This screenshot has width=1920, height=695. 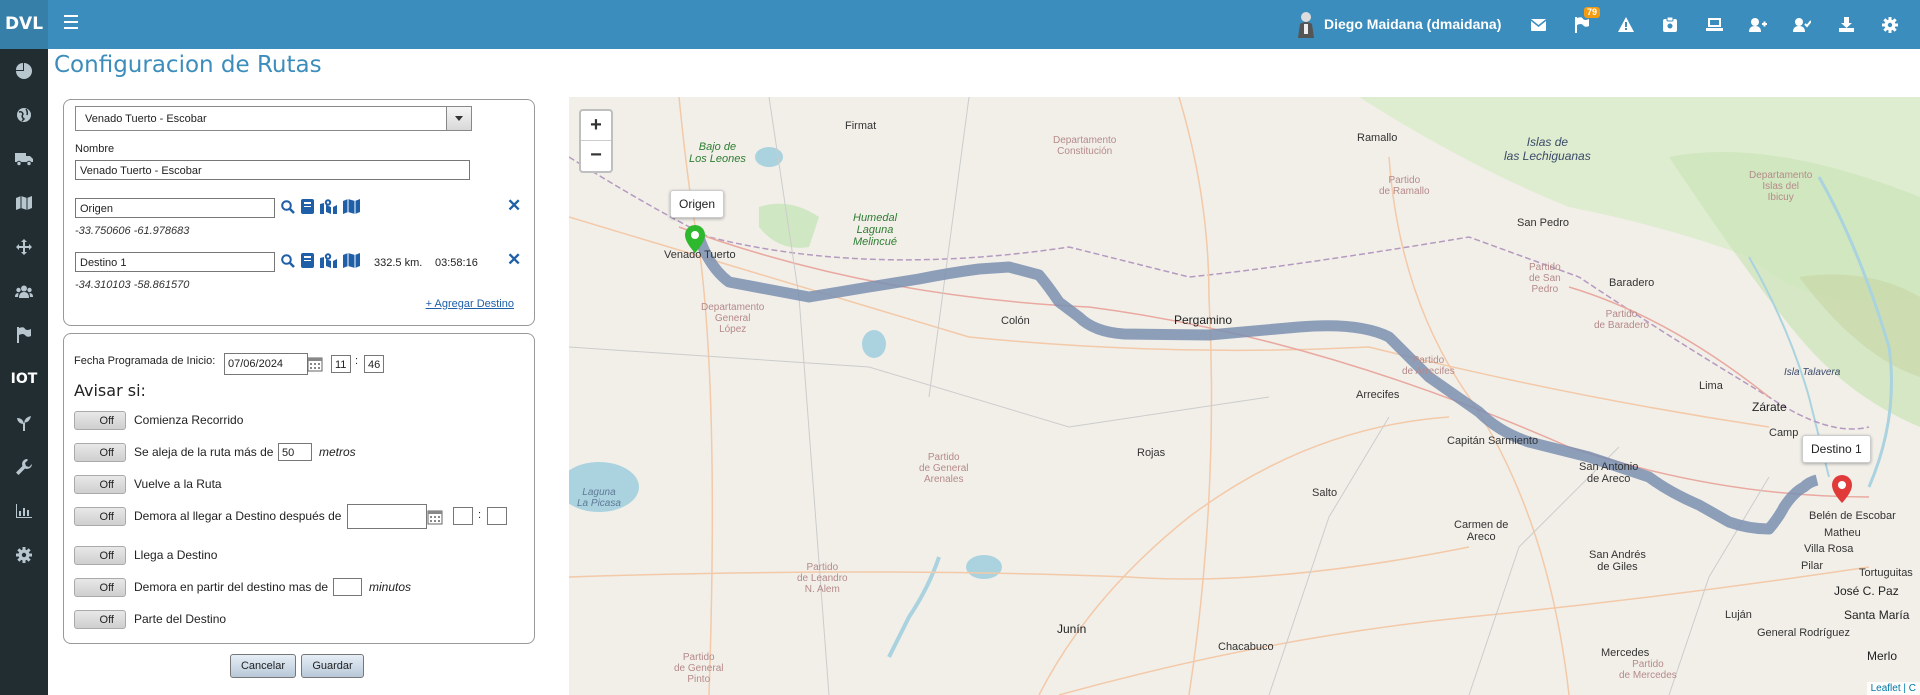 What do you see at coordinates (733, 318) in the screenshot?
I see `map-label: Departamento General López` at bounding box center [733, 318].